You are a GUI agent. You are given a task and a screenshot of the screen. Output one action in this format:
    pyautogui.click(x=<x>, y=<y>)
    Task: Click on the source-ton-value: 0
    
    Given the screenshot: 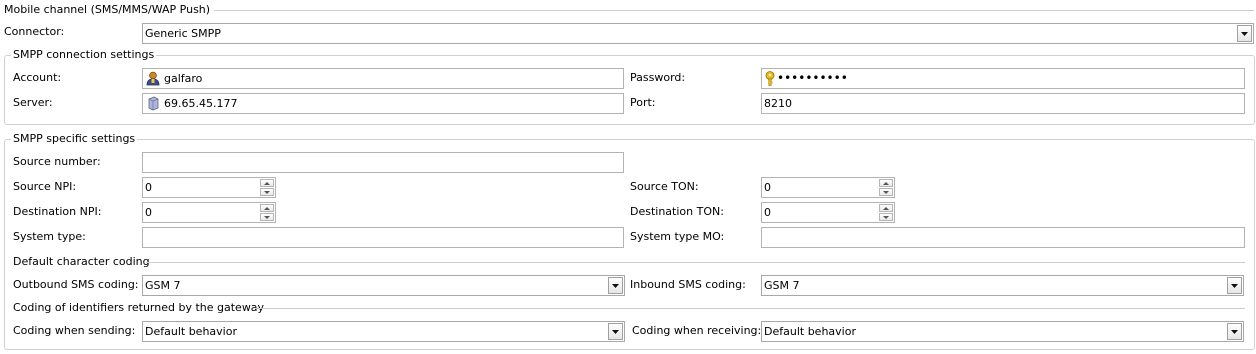 What is the action you would take?
    pyautogui.click(x=767, y=187)
    